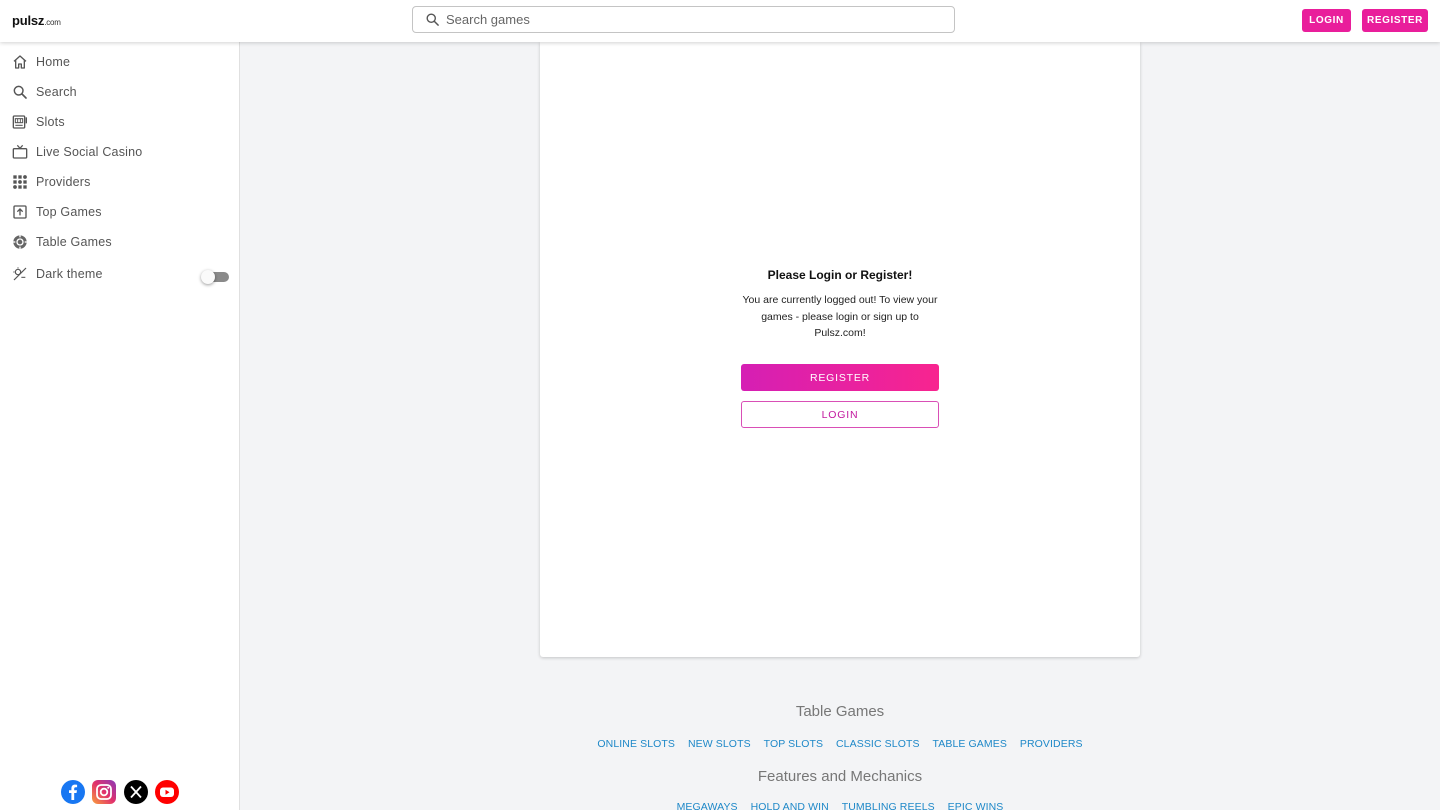  I want to click on slots-icon, so click(19, 122).